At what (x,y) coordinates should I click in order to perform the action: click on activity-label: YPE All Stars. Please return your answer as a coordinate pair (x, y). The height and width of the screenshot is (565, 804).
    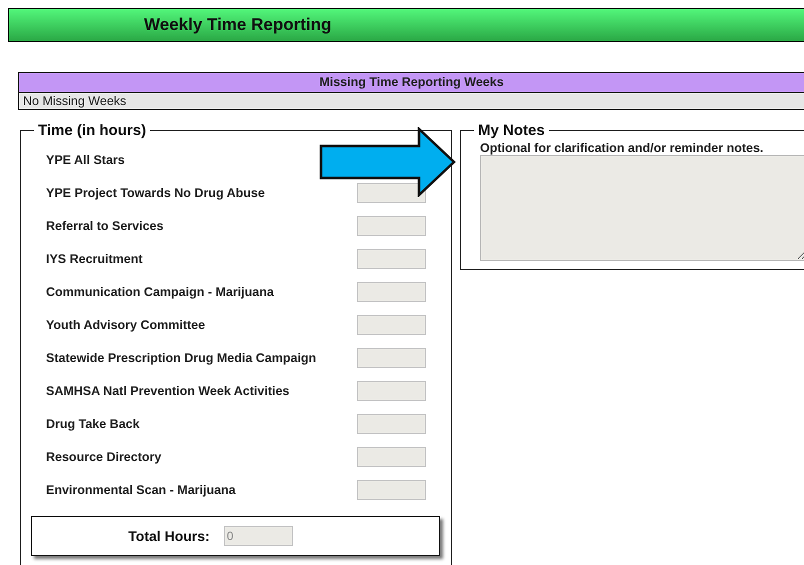
    Looking at the image, I should click on (85, 159).